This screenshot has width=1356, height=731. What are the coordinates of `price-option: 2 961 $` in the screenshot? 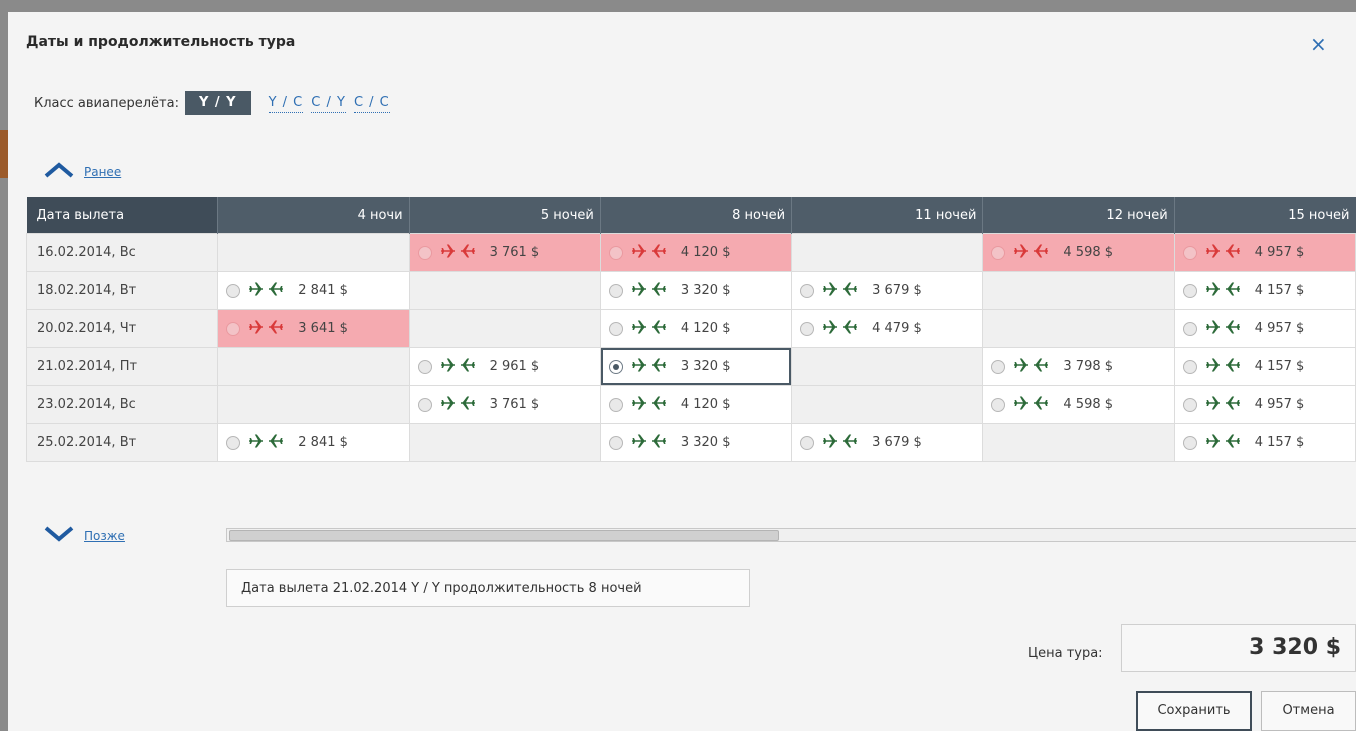 It's located at (504, 366).